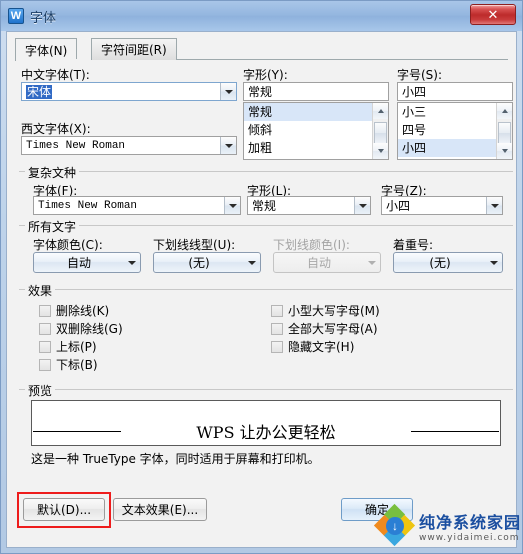 This screenshot has width=523, height=554. What do you see at coordinates (321, 347) in the screenshot?
I see `checkbox-label: 隐藏文字(H)` at bounding box center [321, 347].